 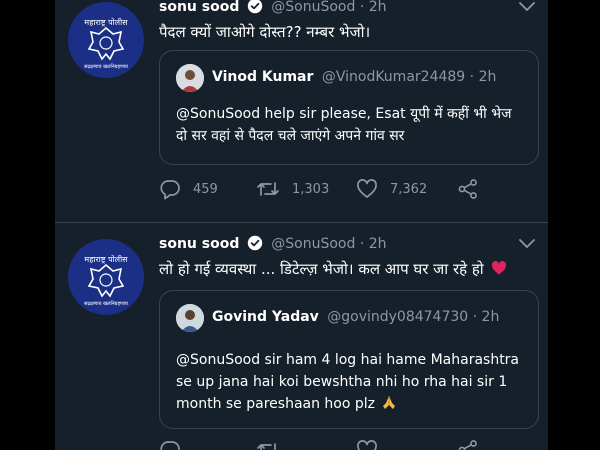 What do you see at coordinates (389, 402) in the screenshot?
I see `folded-hands-emoji-icon` at bounding box center [389, 402].